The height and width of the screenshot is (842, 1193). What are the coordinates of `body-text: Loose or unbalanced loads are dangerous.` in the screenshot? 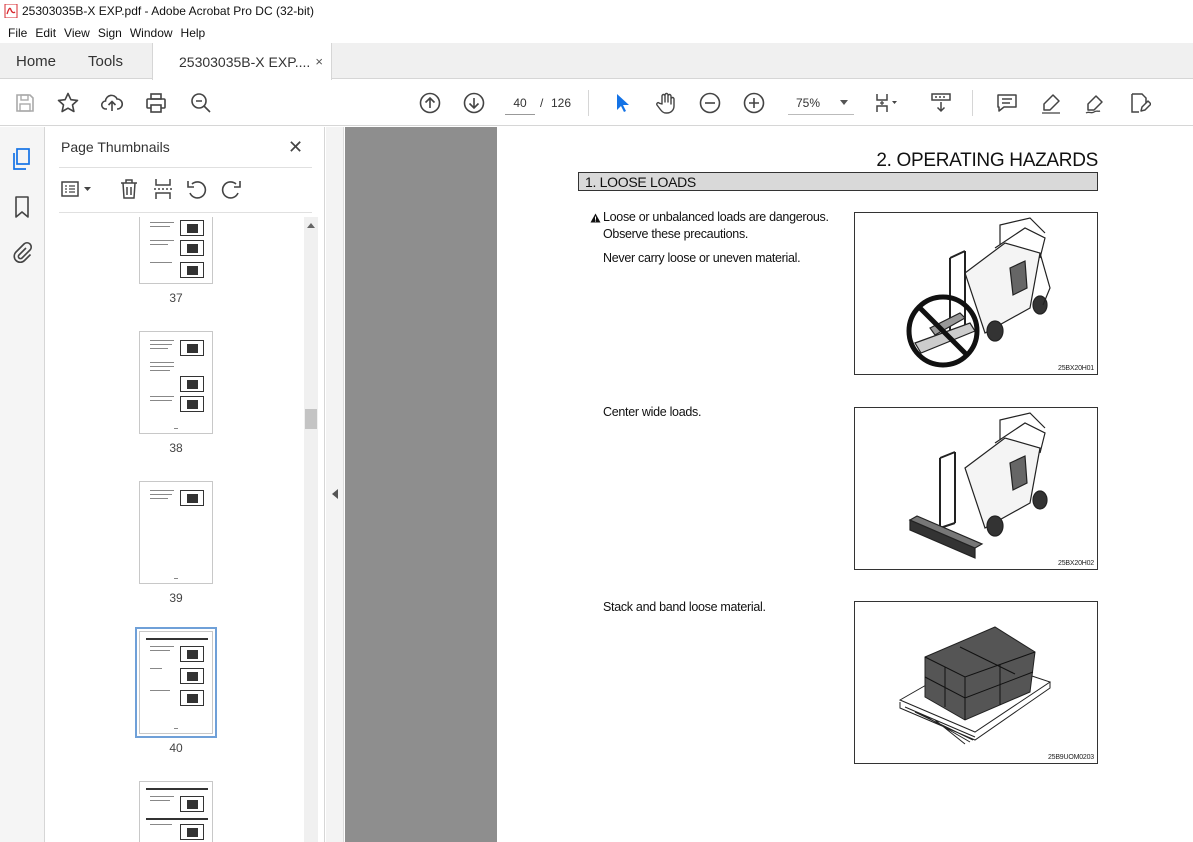 It's located at (716, 217).